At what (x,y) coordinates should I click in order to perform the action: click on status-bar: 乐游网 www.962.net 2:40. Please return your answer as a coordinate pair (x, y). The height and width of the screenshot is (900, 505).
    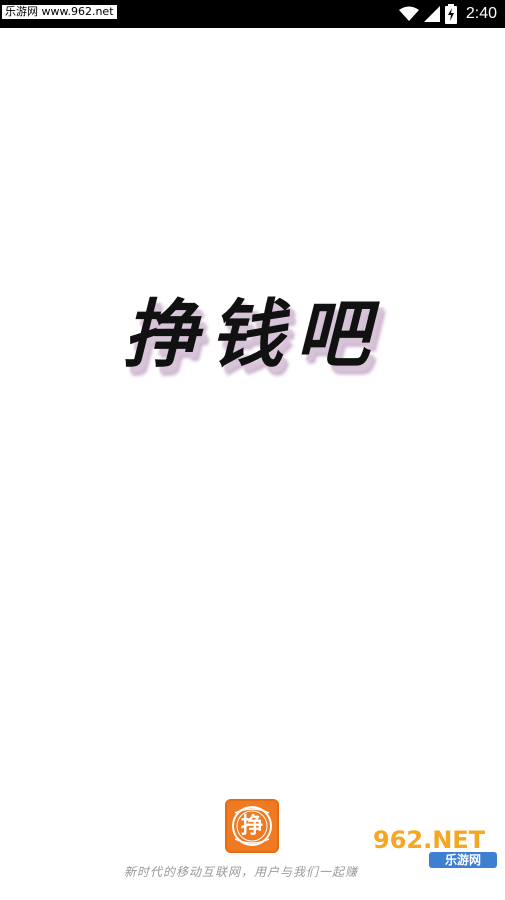
    Looking at the image, I should click on (252, 14).